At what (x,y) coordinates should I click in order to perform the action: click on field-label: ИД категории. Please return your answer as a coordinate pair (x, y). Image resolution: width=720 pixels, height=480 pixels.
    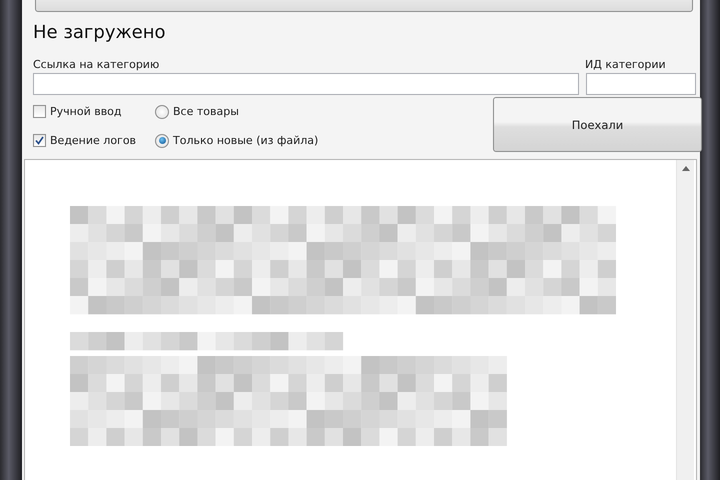
    Looking at the image, I should click on (626, 64).